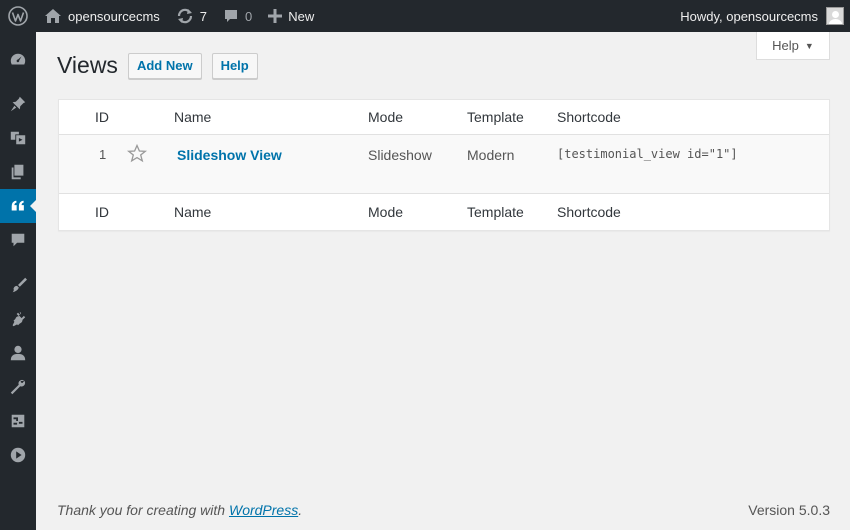  What do you see at coordinates (87, 65) in the screenshot?
I see `page-title: Views` at bounding box center [87, 65].